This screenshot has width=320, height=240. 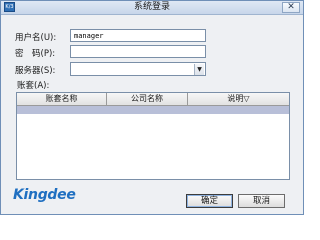 What do you see at coordinates (35, 54) in the screenshot?
I see `password-label: 密 码(P):` at bounding box center [35, 54].